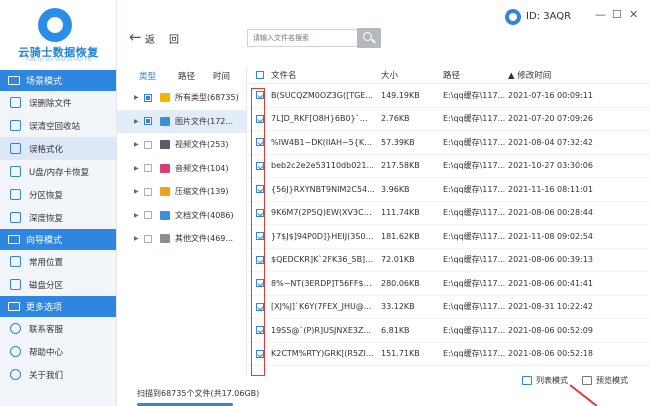 Image resolution: width=650 pixels, height=406 pixels. Describe the element at coordinates (550, 166) in the screenshot. I see `file-modified-time: 2021-10-27 03:30:06` at that location.